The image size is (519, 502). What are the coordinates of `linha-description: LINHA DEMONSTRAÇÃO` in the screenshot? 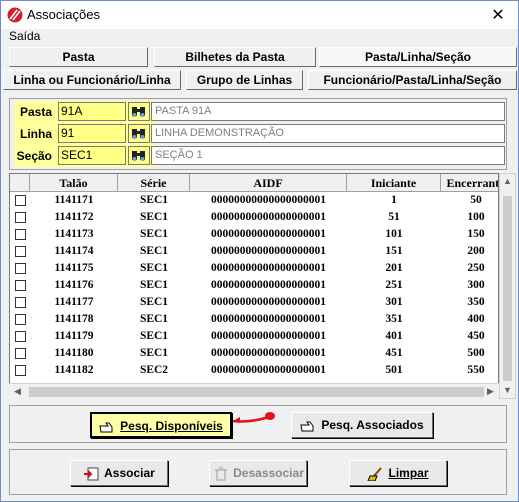 It's located at (328, 133).